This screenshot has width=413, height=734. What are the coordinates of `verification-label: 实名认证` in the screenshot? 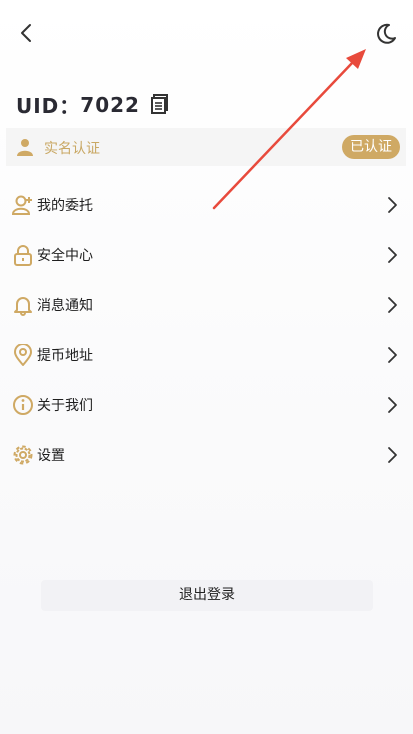 It's located at (72, 149).